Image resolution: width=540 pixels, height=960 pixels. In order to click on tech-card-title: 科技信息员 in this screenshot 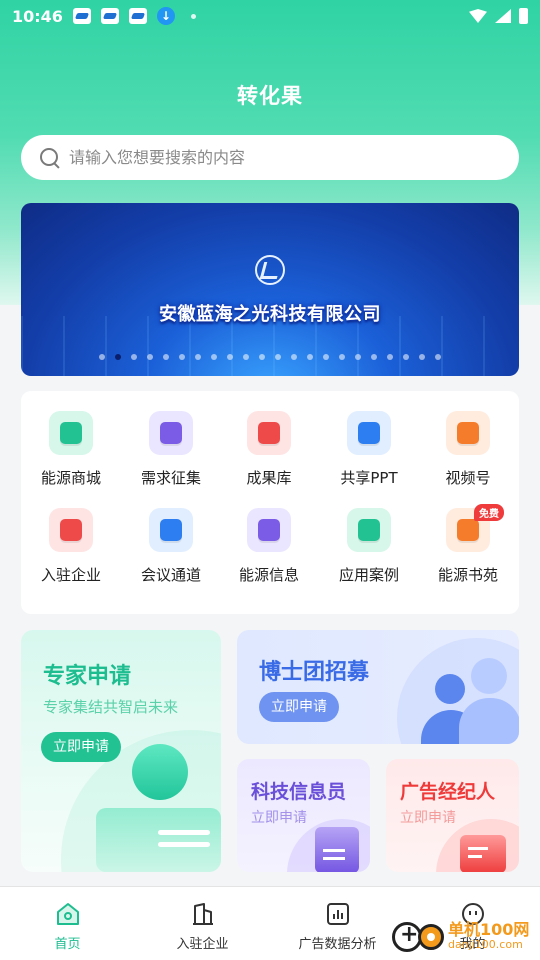, I will do `click(299, 792)`.